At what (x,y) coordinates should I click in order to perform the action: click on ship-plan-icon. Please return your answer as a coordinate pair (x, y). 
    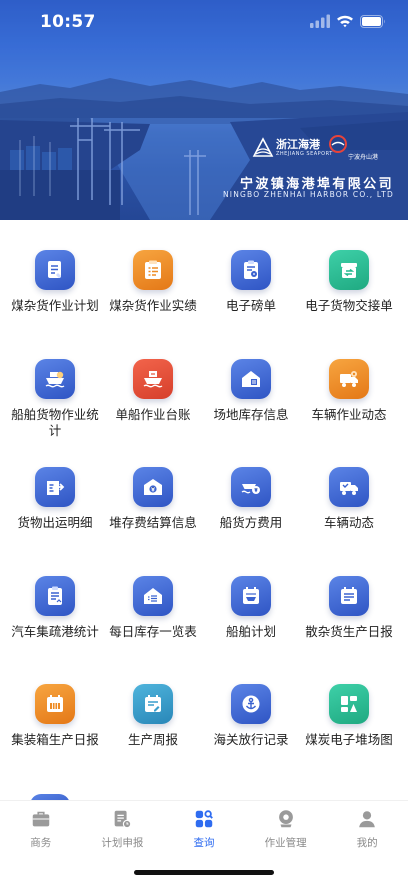
    Looking at the image, I should click on (251, 595).